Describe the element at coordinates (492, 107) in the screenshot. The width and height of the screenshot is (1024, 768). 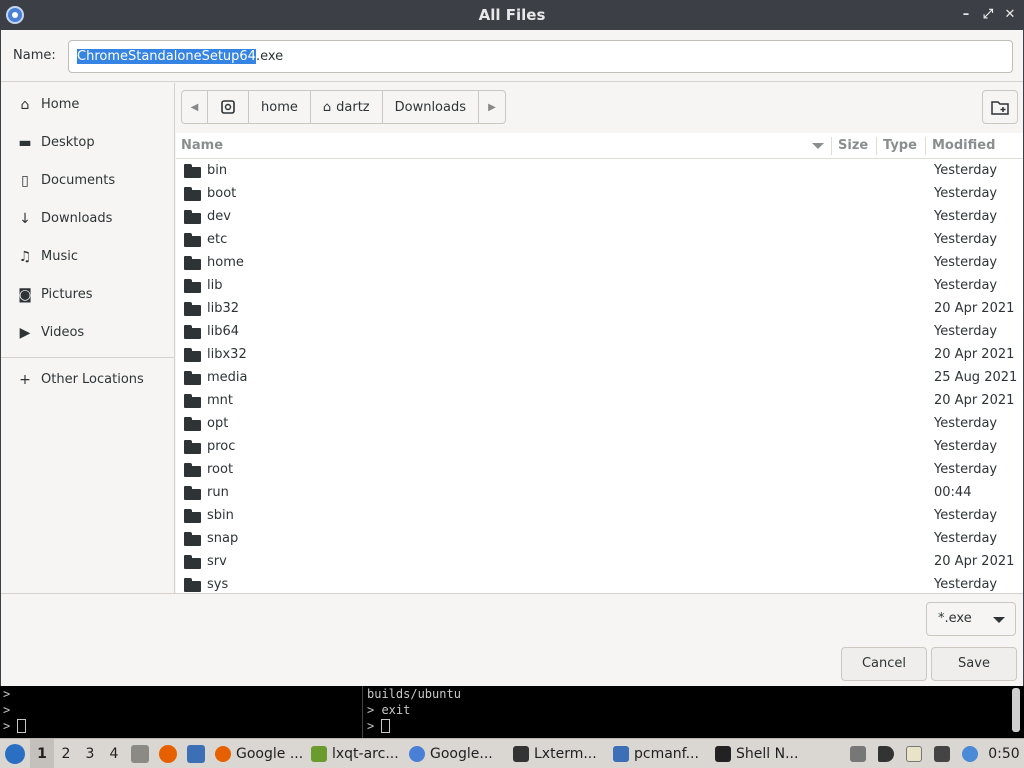
I see `path-forward-button: ▶` at that location.